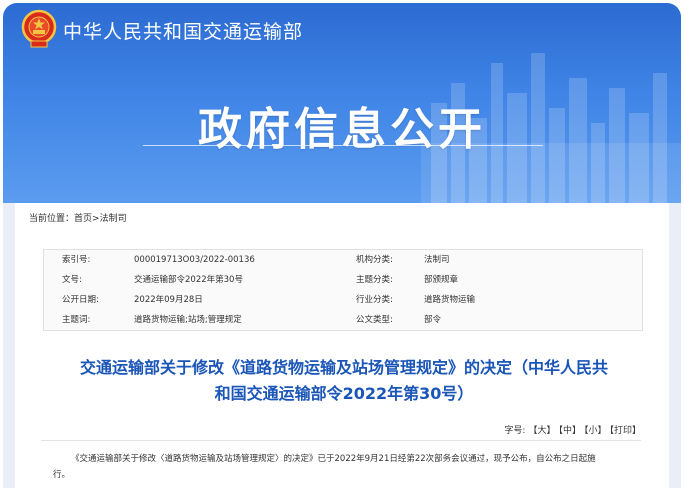  Describe the element at coordinates (437, 260) in the screenshot. I see `meta-value: 法制司` at that location.